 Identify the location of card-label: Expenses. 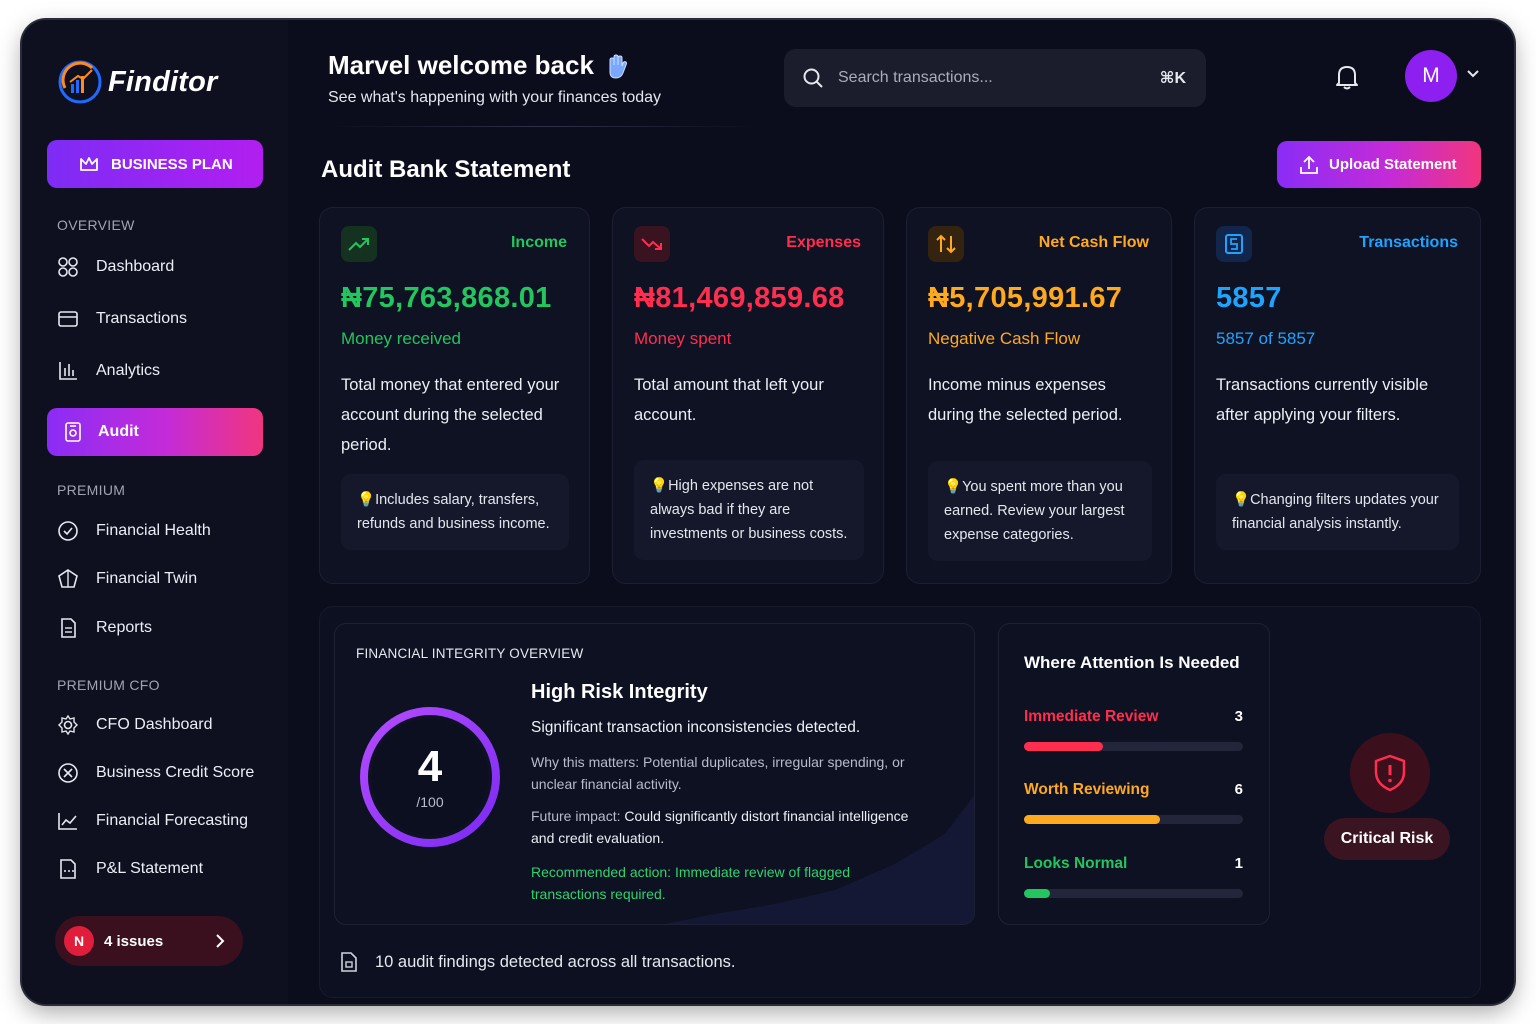
(823, 242).